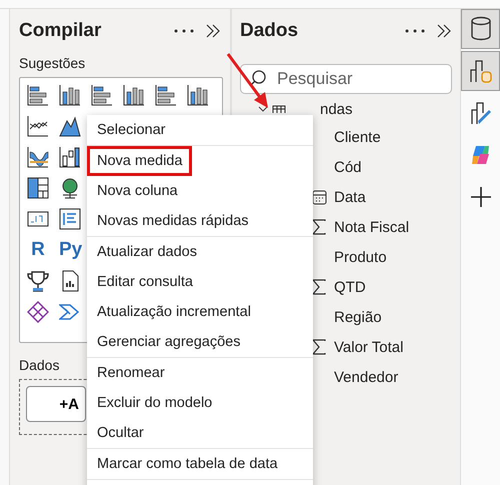 The height and width of the screenshot is (485, 500). What do you see at coordinates (187, 464) in the screenshot?
I see `menu-item: Marcar como tabela de data` at bounding box center [187, 464].